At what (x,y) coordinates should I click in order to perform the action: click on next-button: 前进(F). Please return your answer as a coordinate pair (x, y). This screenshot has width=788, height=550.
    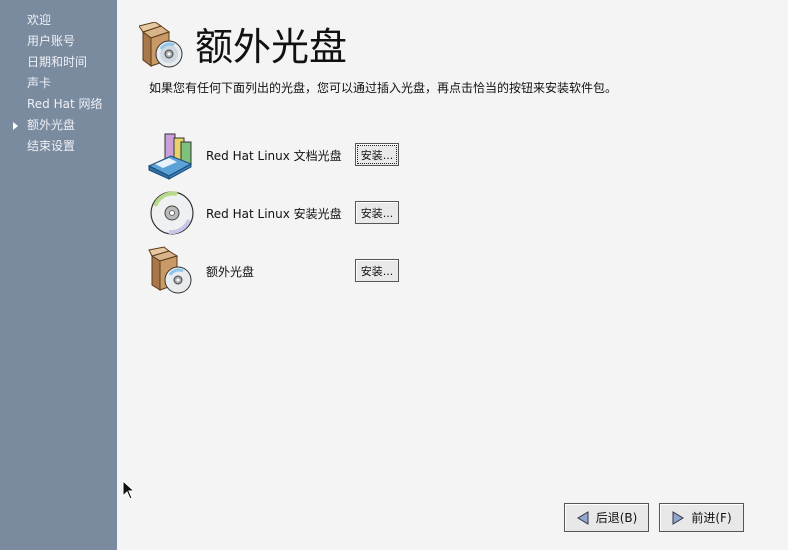
    Looking at the image, I should click on (701, 517).